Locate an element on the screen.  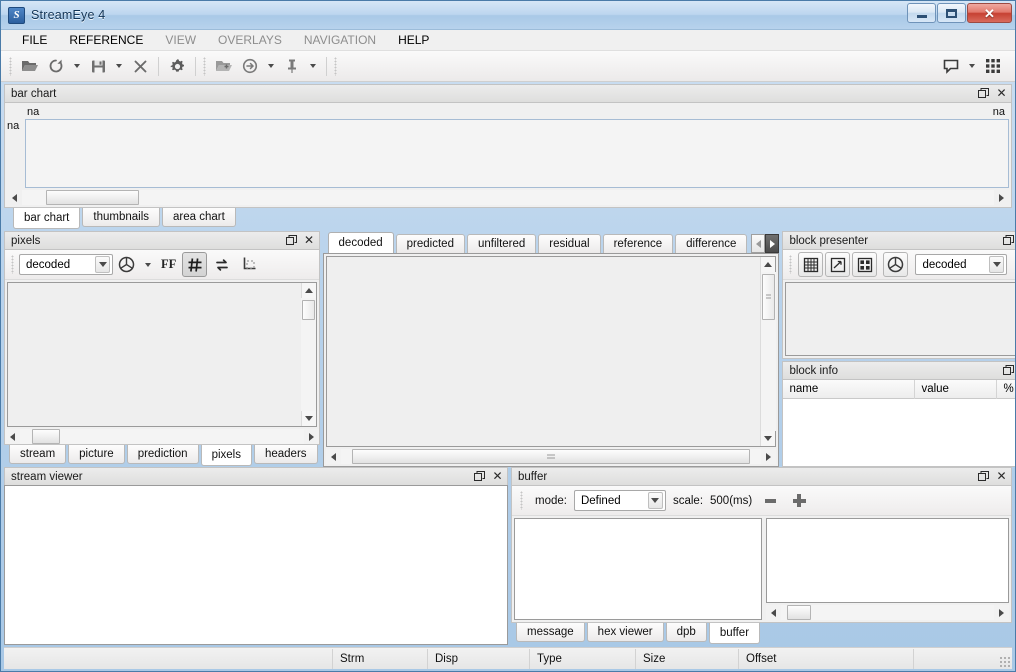
add-folder-button is located at coordinates (224, 66).